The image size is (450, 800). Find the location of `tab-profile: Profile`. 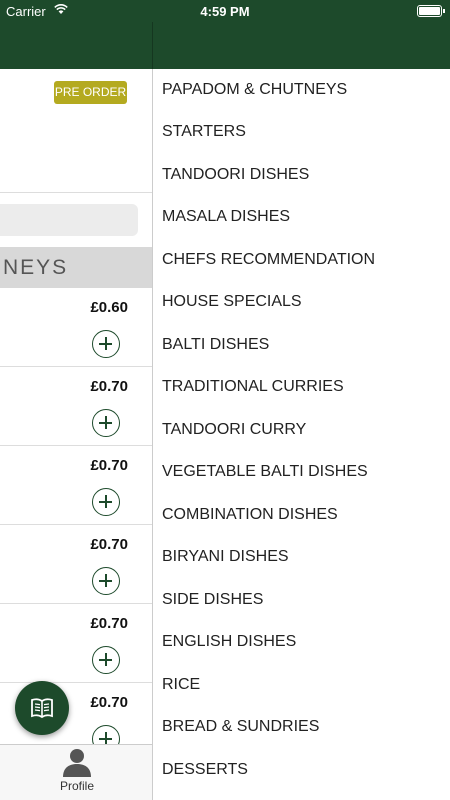

tab-profile: Profile is located at coordinates (77, 772).